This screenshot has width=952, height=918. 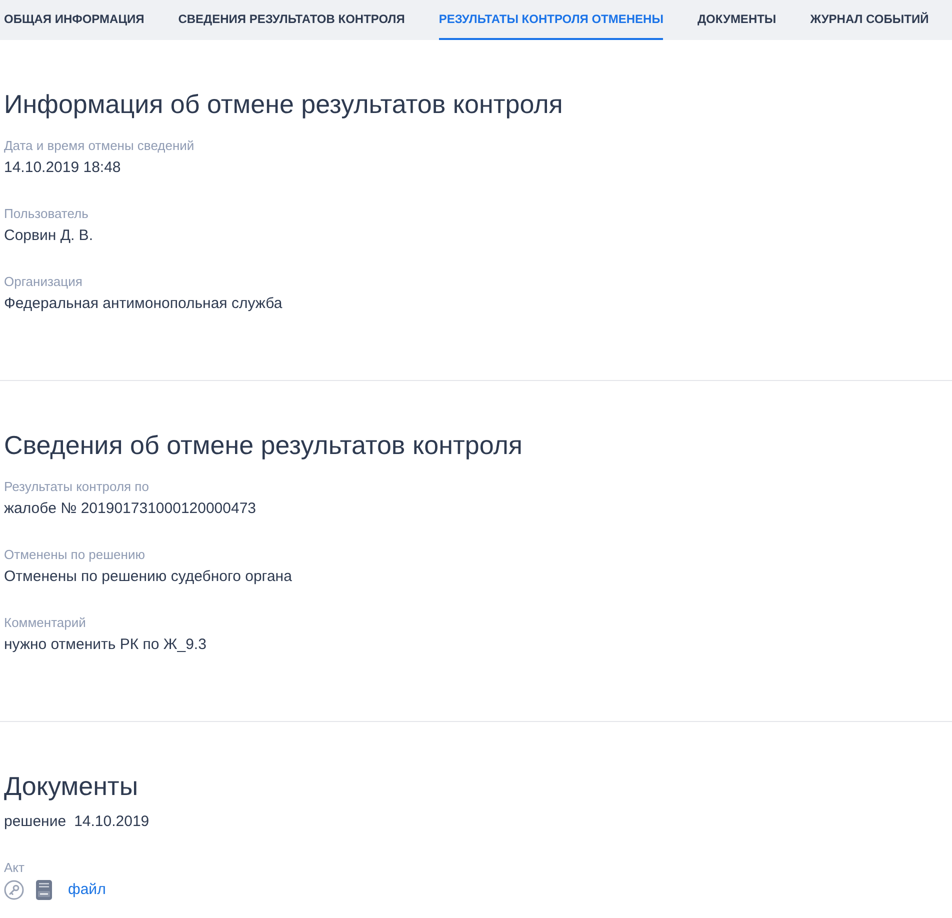 I want to click on field-value: жалобе № 201901731000120000473, so click(x=130, y=509).